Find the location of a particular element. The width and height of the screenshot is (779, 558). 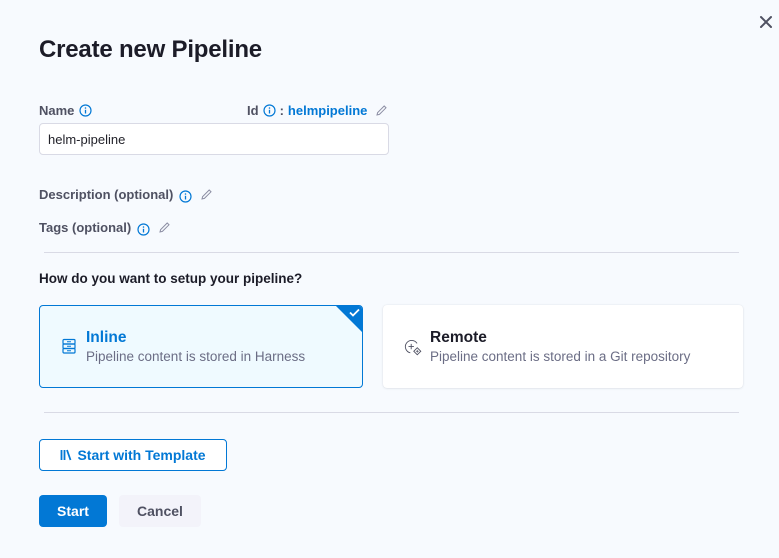

tags-row: Tags (optional) is located at coordinates (105, 227).